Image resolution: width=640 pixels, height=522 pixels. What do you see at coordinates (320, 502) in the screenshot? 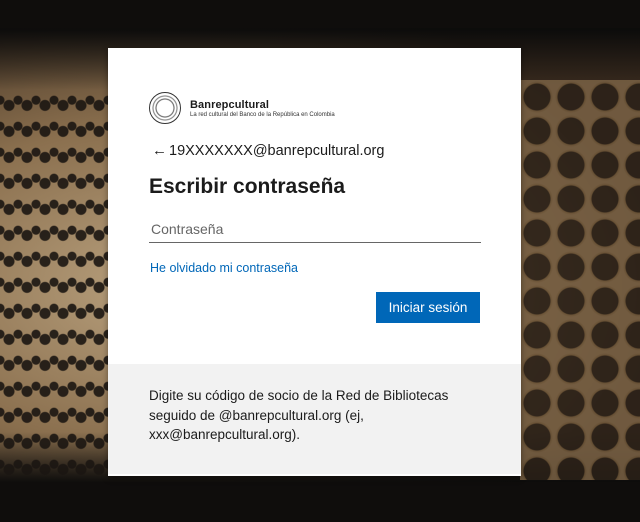
I see `bottom-dark-band` at bounding box center [320, 502].